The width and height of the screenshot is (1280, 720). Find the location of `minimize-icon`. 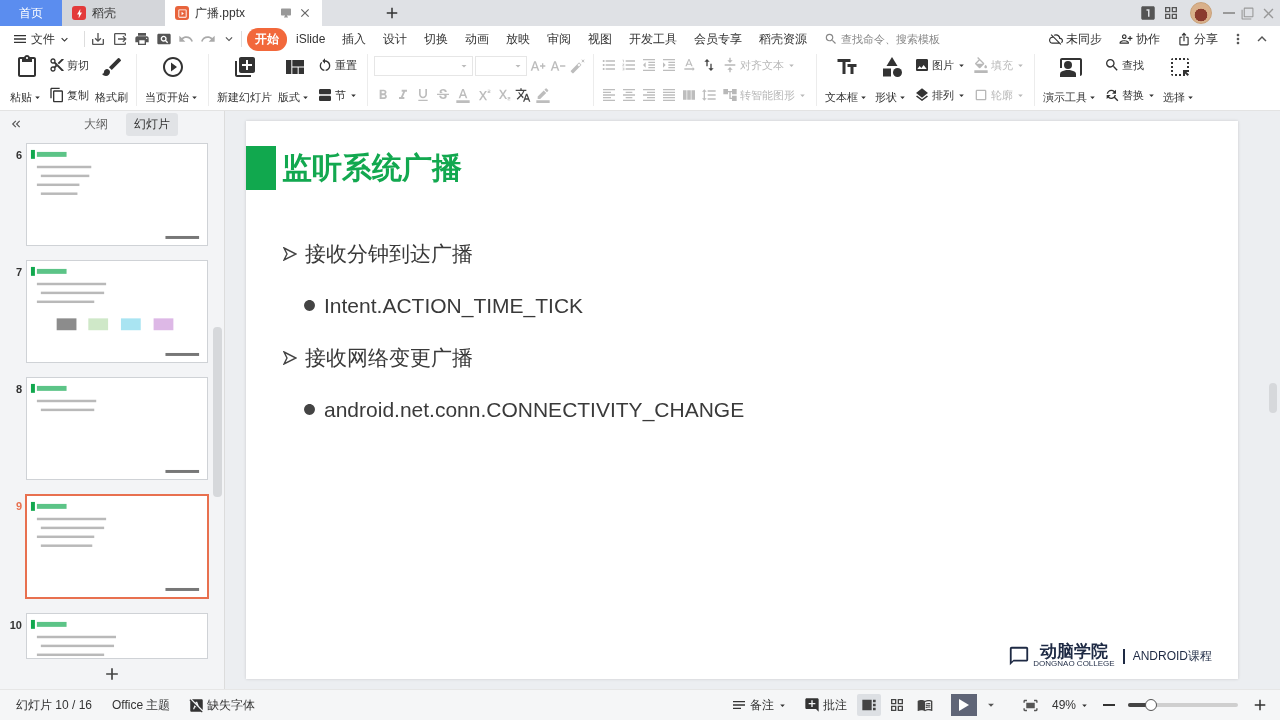

minimize-icon is located at coordinates (1229, 13).